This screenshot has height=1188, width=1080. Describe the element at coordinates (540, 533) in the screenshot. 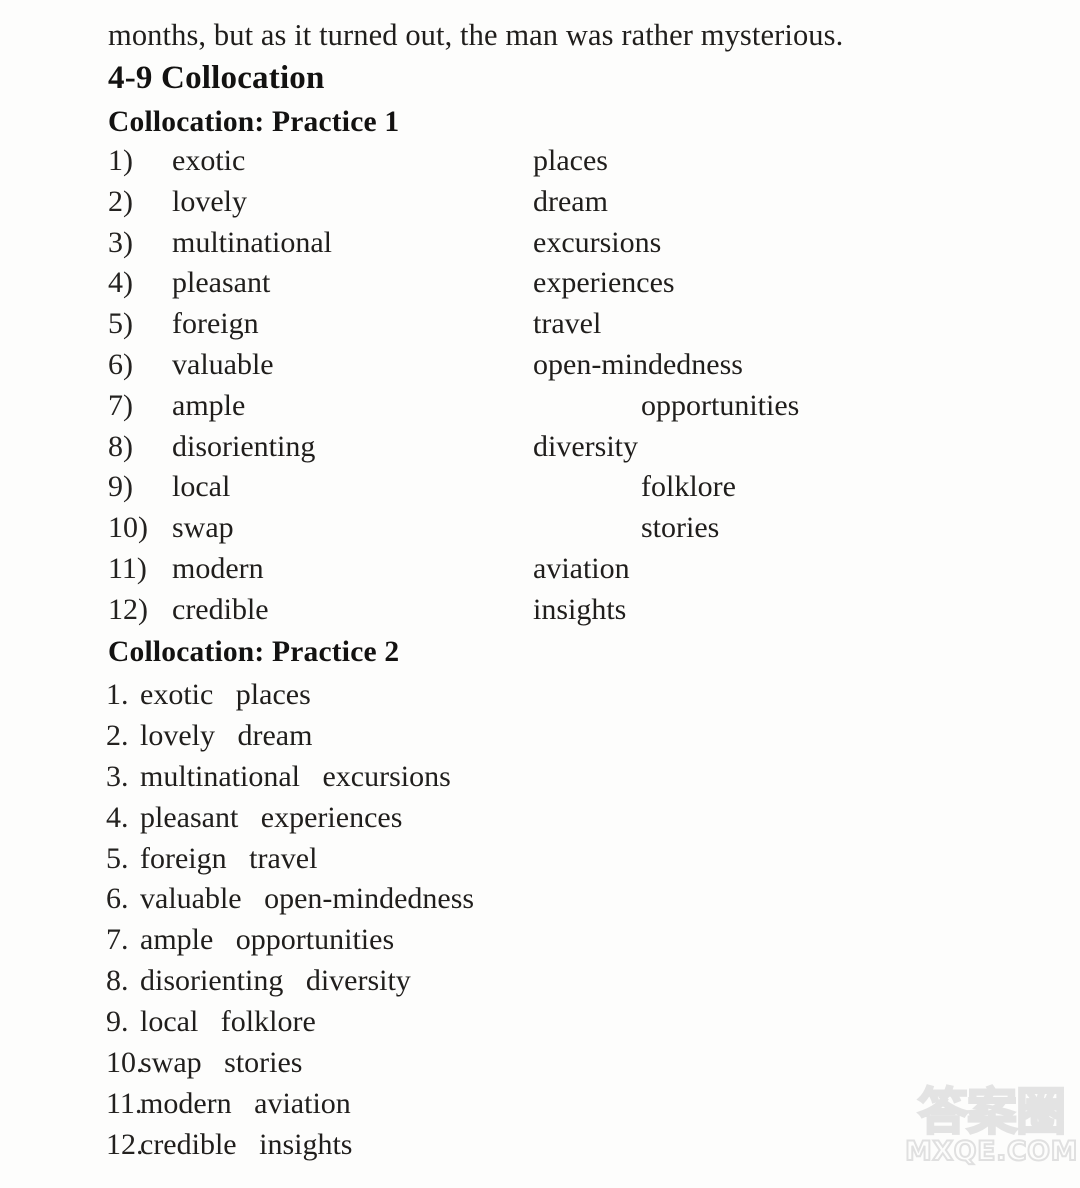

I see `practice-1-row: 10) swap stories` at that location.